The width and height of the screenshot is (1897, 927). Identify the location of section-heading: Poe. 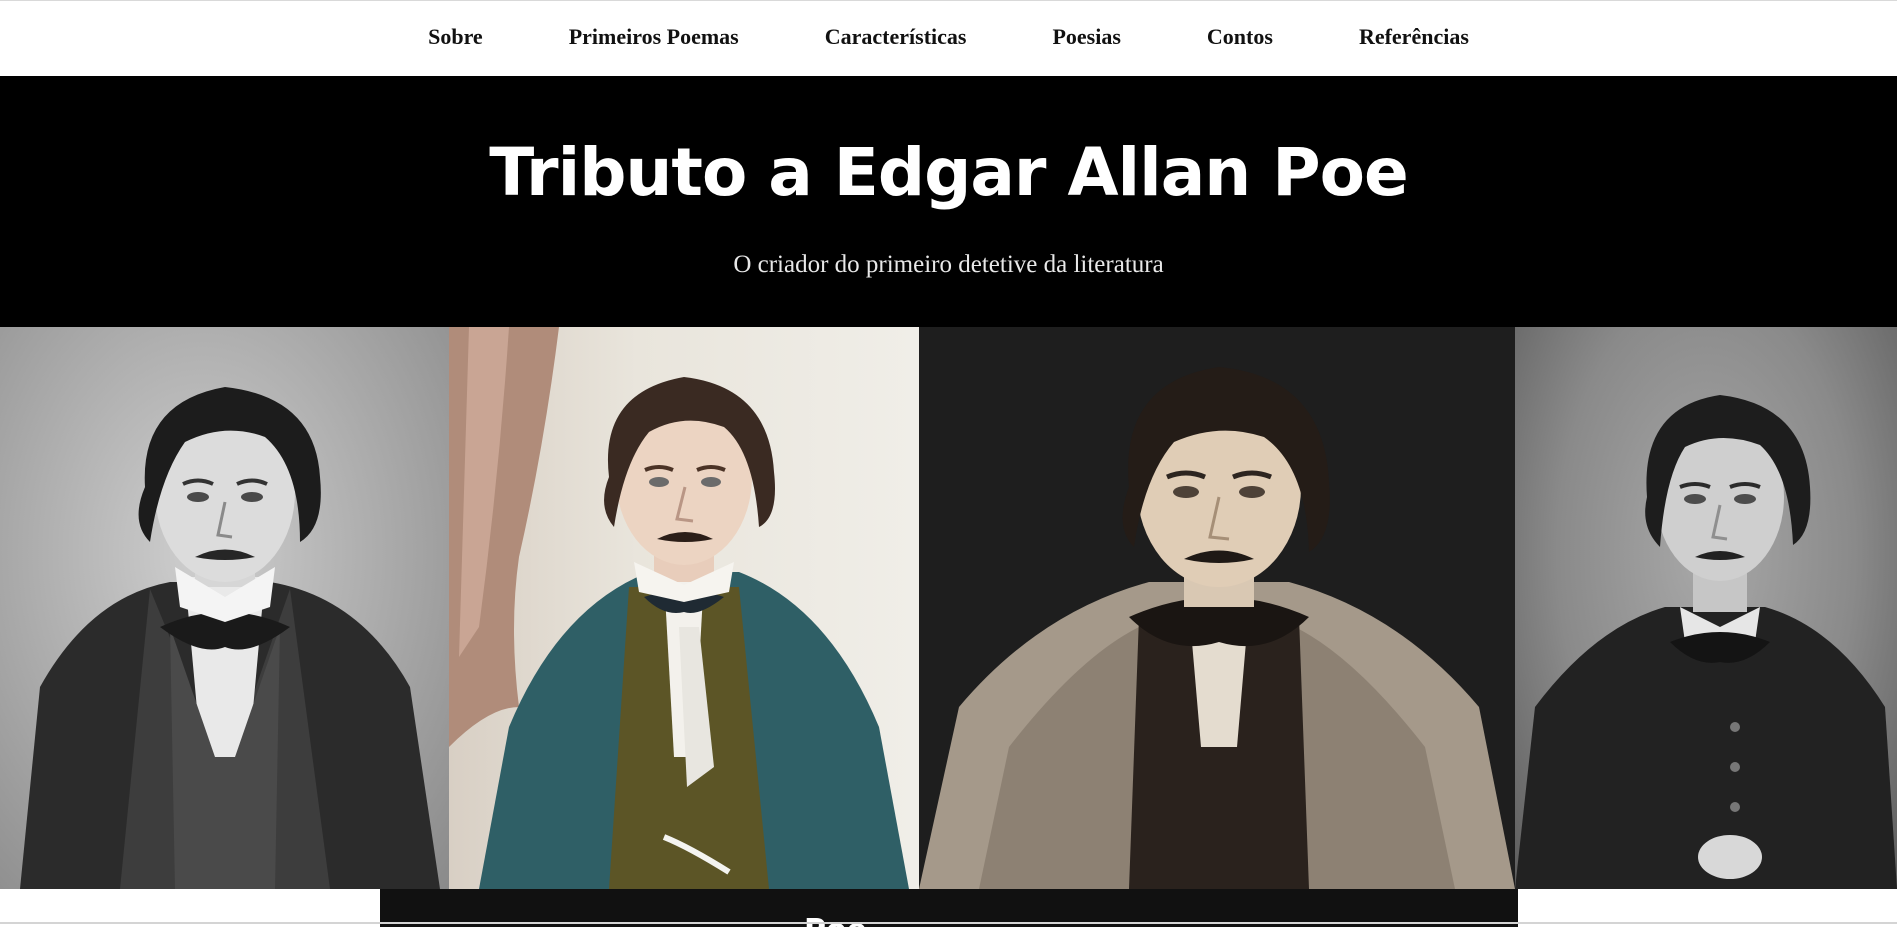
(835, 920).